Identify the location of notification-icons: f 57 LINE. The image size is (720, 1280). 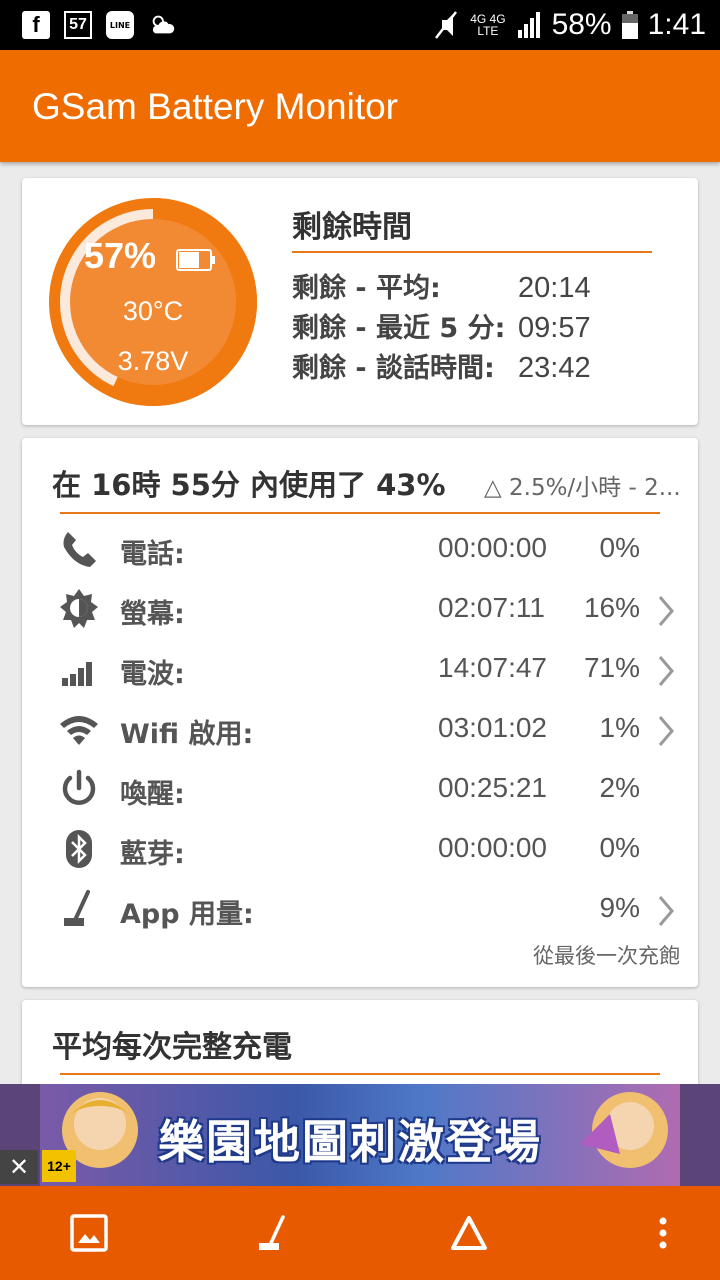
(99, 25).